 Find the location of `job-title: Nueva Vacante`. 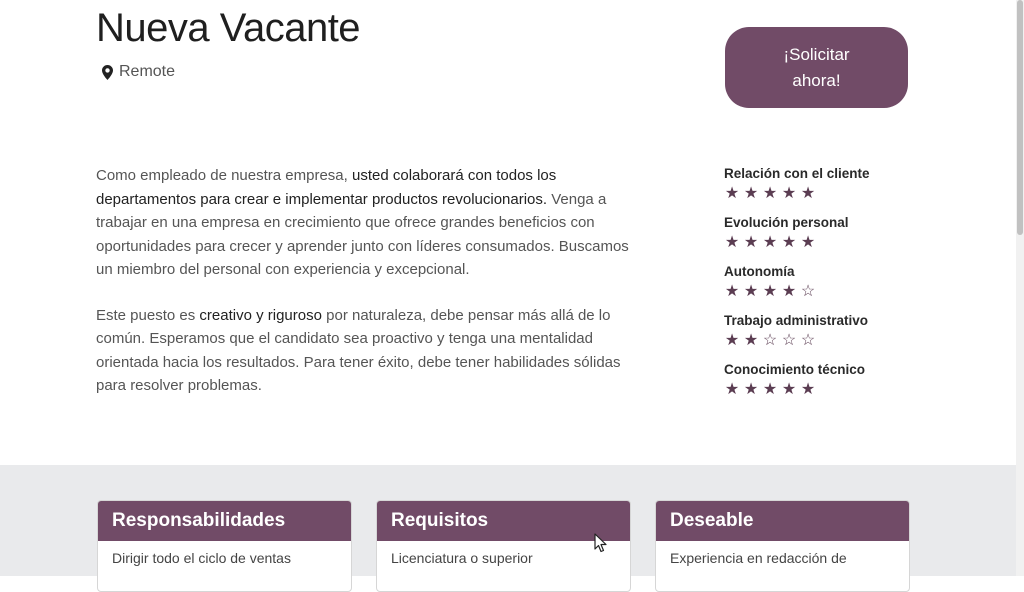

job-title: Nueva Vacante is located at coordinates (228, 28).